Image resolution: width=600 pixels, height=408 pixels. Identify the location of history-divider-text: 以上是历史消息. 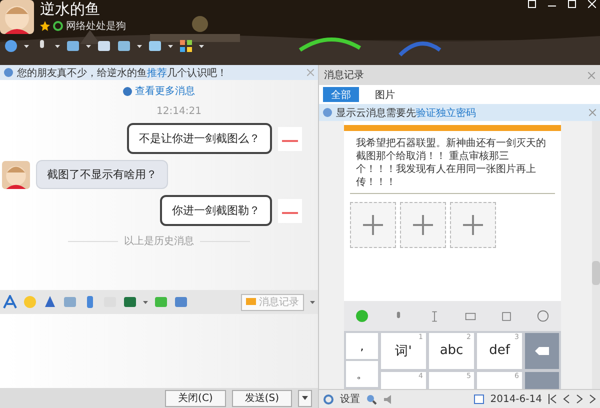
(159, 241).